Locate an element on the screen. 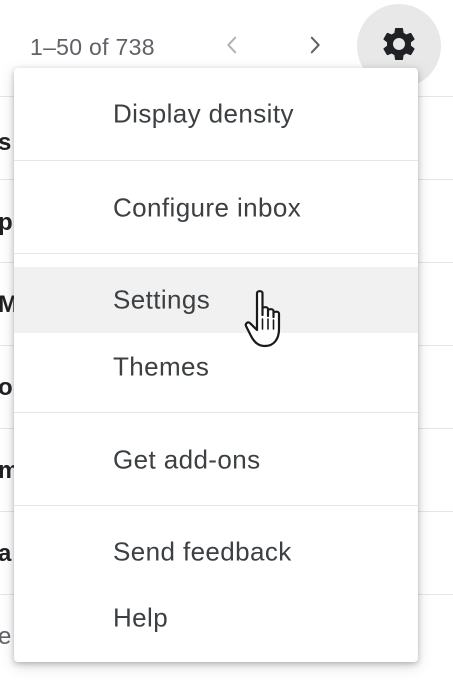  newer-button is located at coordinates (315, 47).